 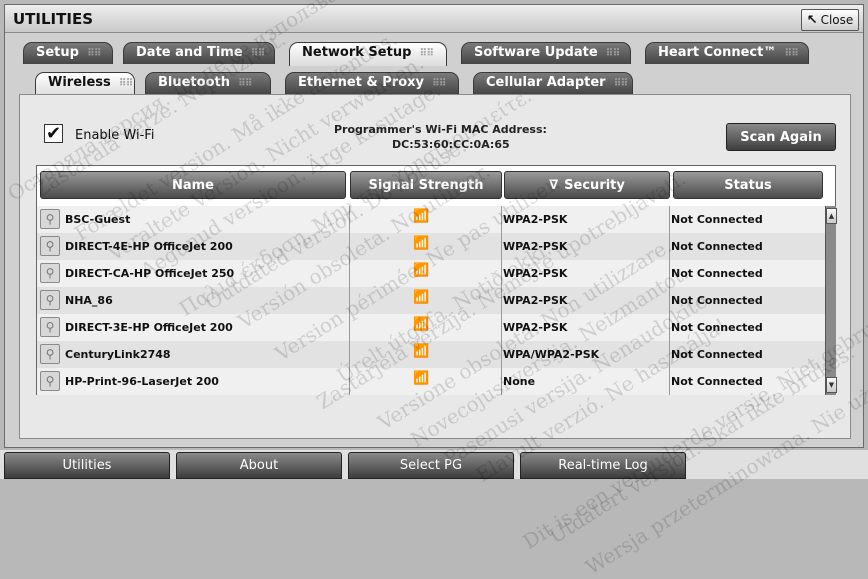 What do you see at coordinates (53, 133) in the screenshot?
I see `enable-wifi-checkbox: ✔` at bounding box center [53, 133].